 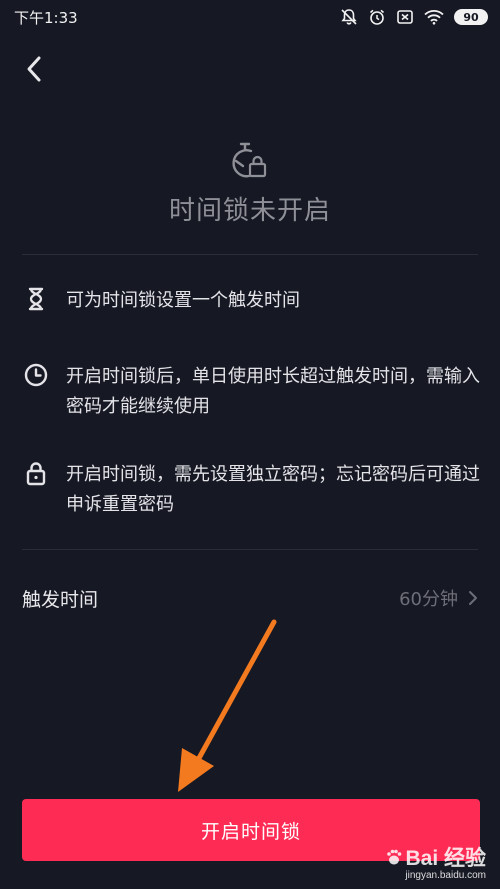 I want to click on chevron-right-icon, so click(x=473, y=598).